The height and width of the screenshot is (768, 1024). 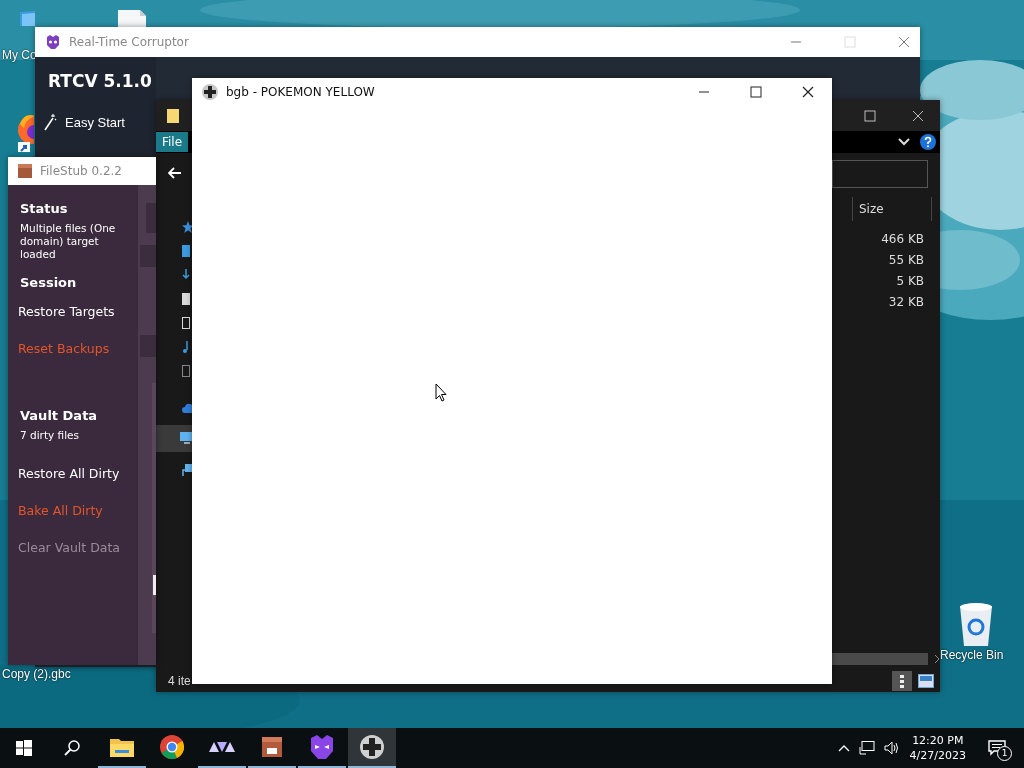 I want to click on chevron-up-icon, so click(x=843, y=748).